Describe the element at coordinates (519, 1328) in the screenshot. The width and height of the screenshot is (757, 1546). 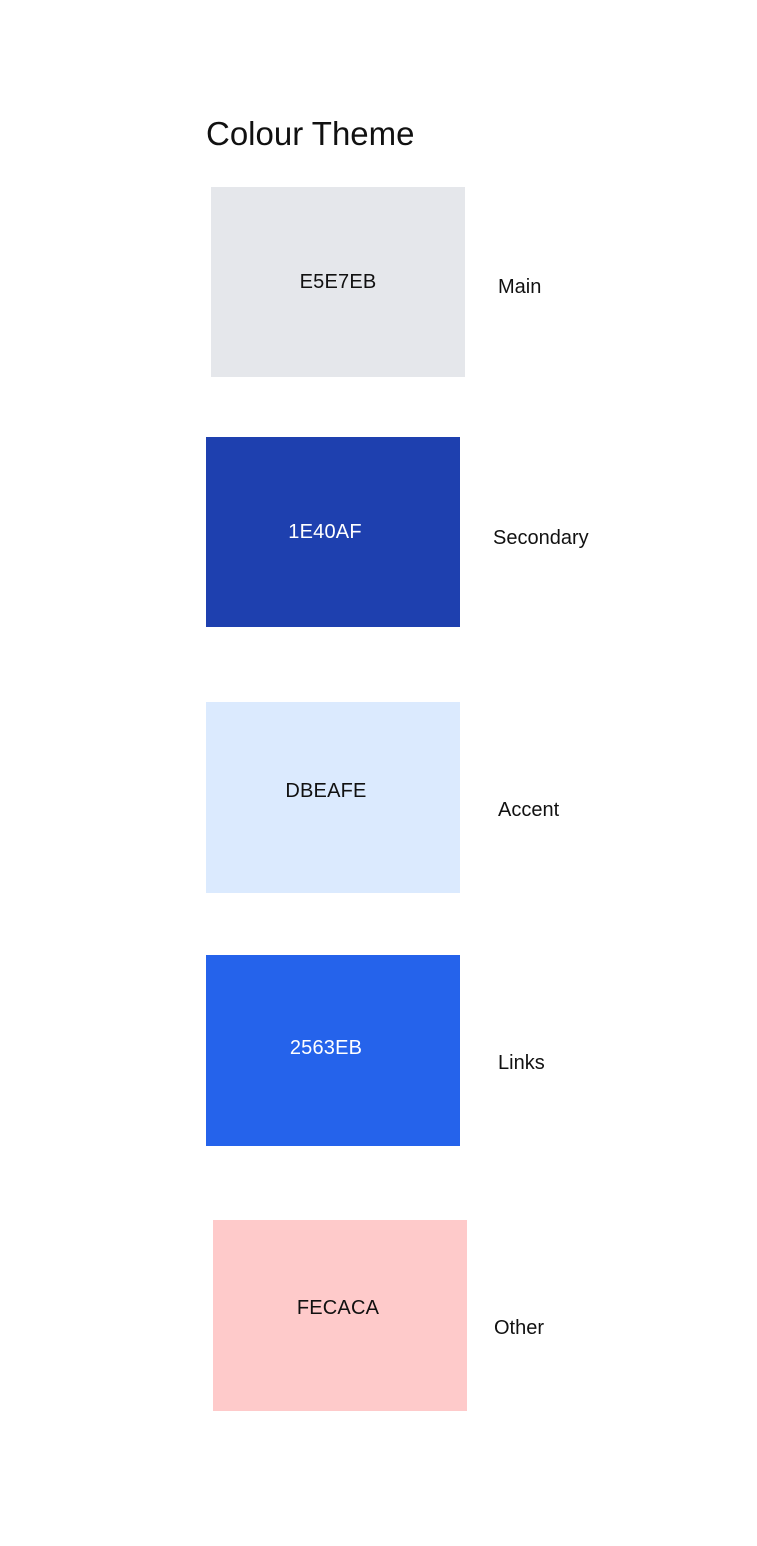
I see `color-name-other: Other` at that location.